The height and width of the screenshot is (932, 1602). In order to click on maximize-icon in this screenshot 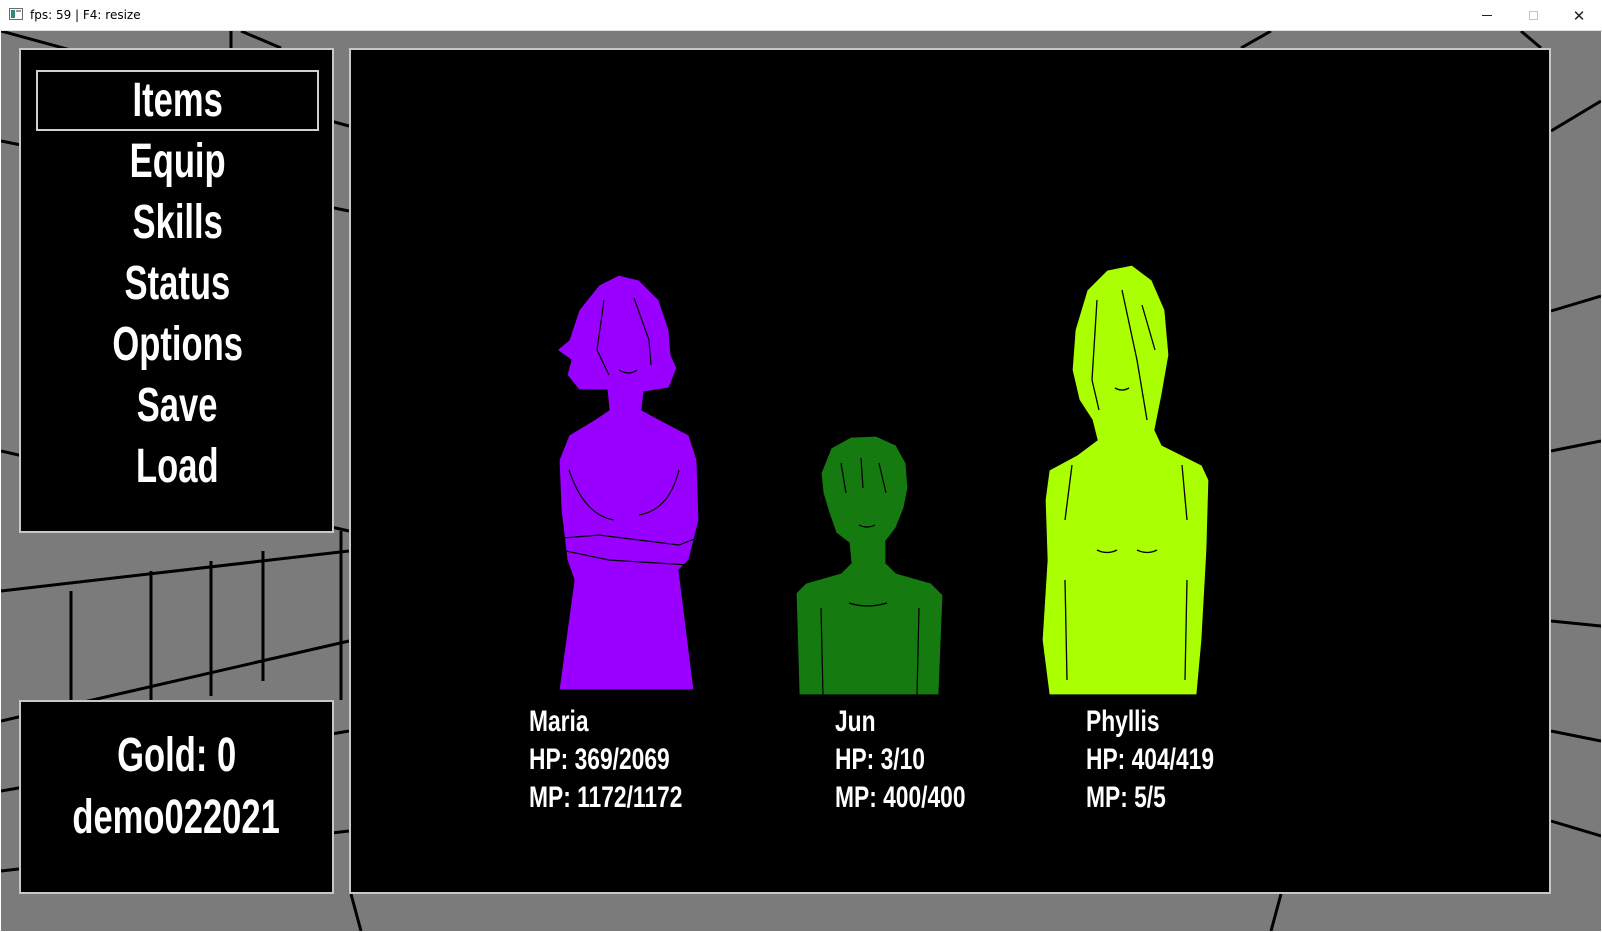, I will do `click(1533, 15)`.